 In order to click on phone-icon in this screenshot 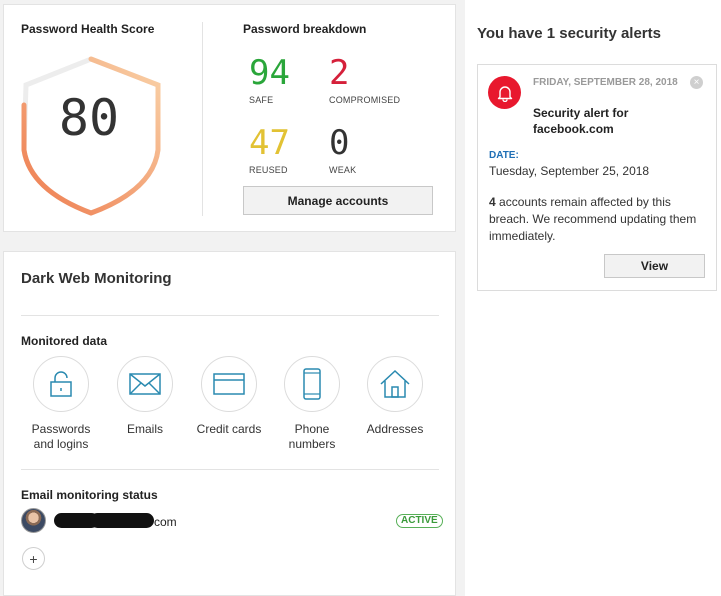, I will do `click(312, 384)`.